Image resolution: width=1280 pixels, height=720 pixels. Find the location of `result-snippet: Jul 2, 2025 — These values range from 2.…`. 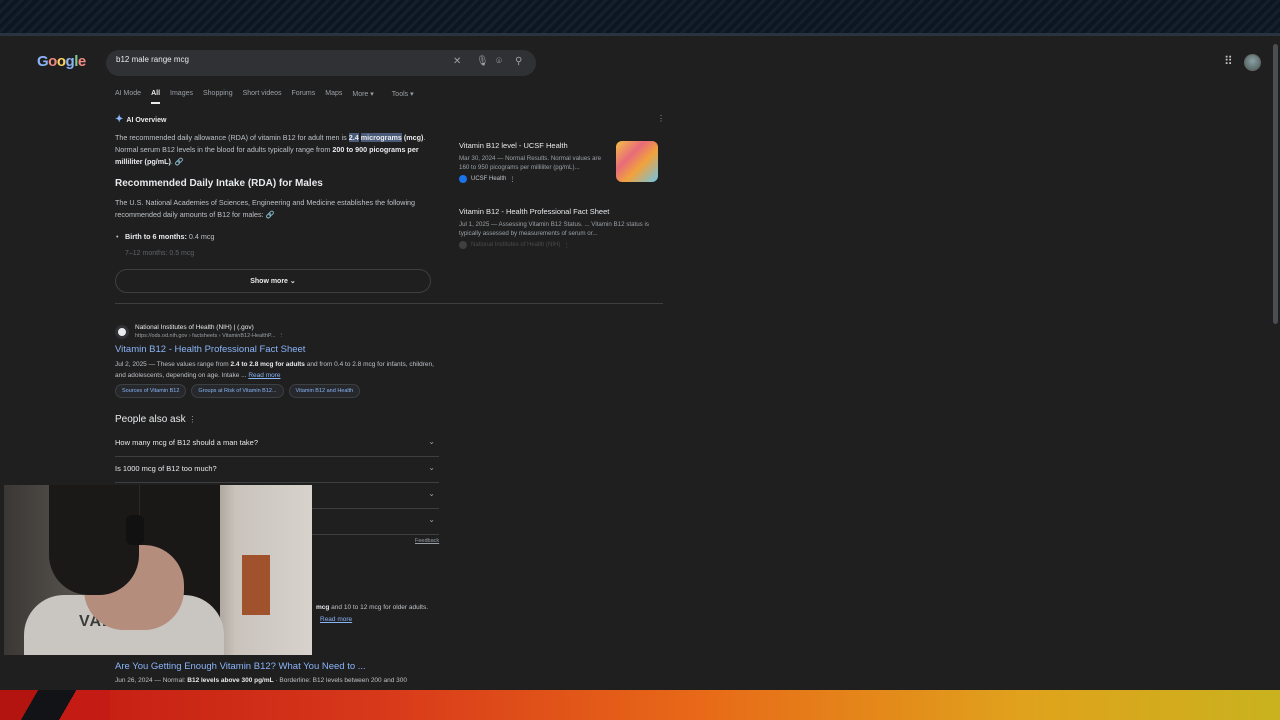

result-snippet: Jul 2, 2025 — These values range from 2.… is located at coordinates (274, 370).